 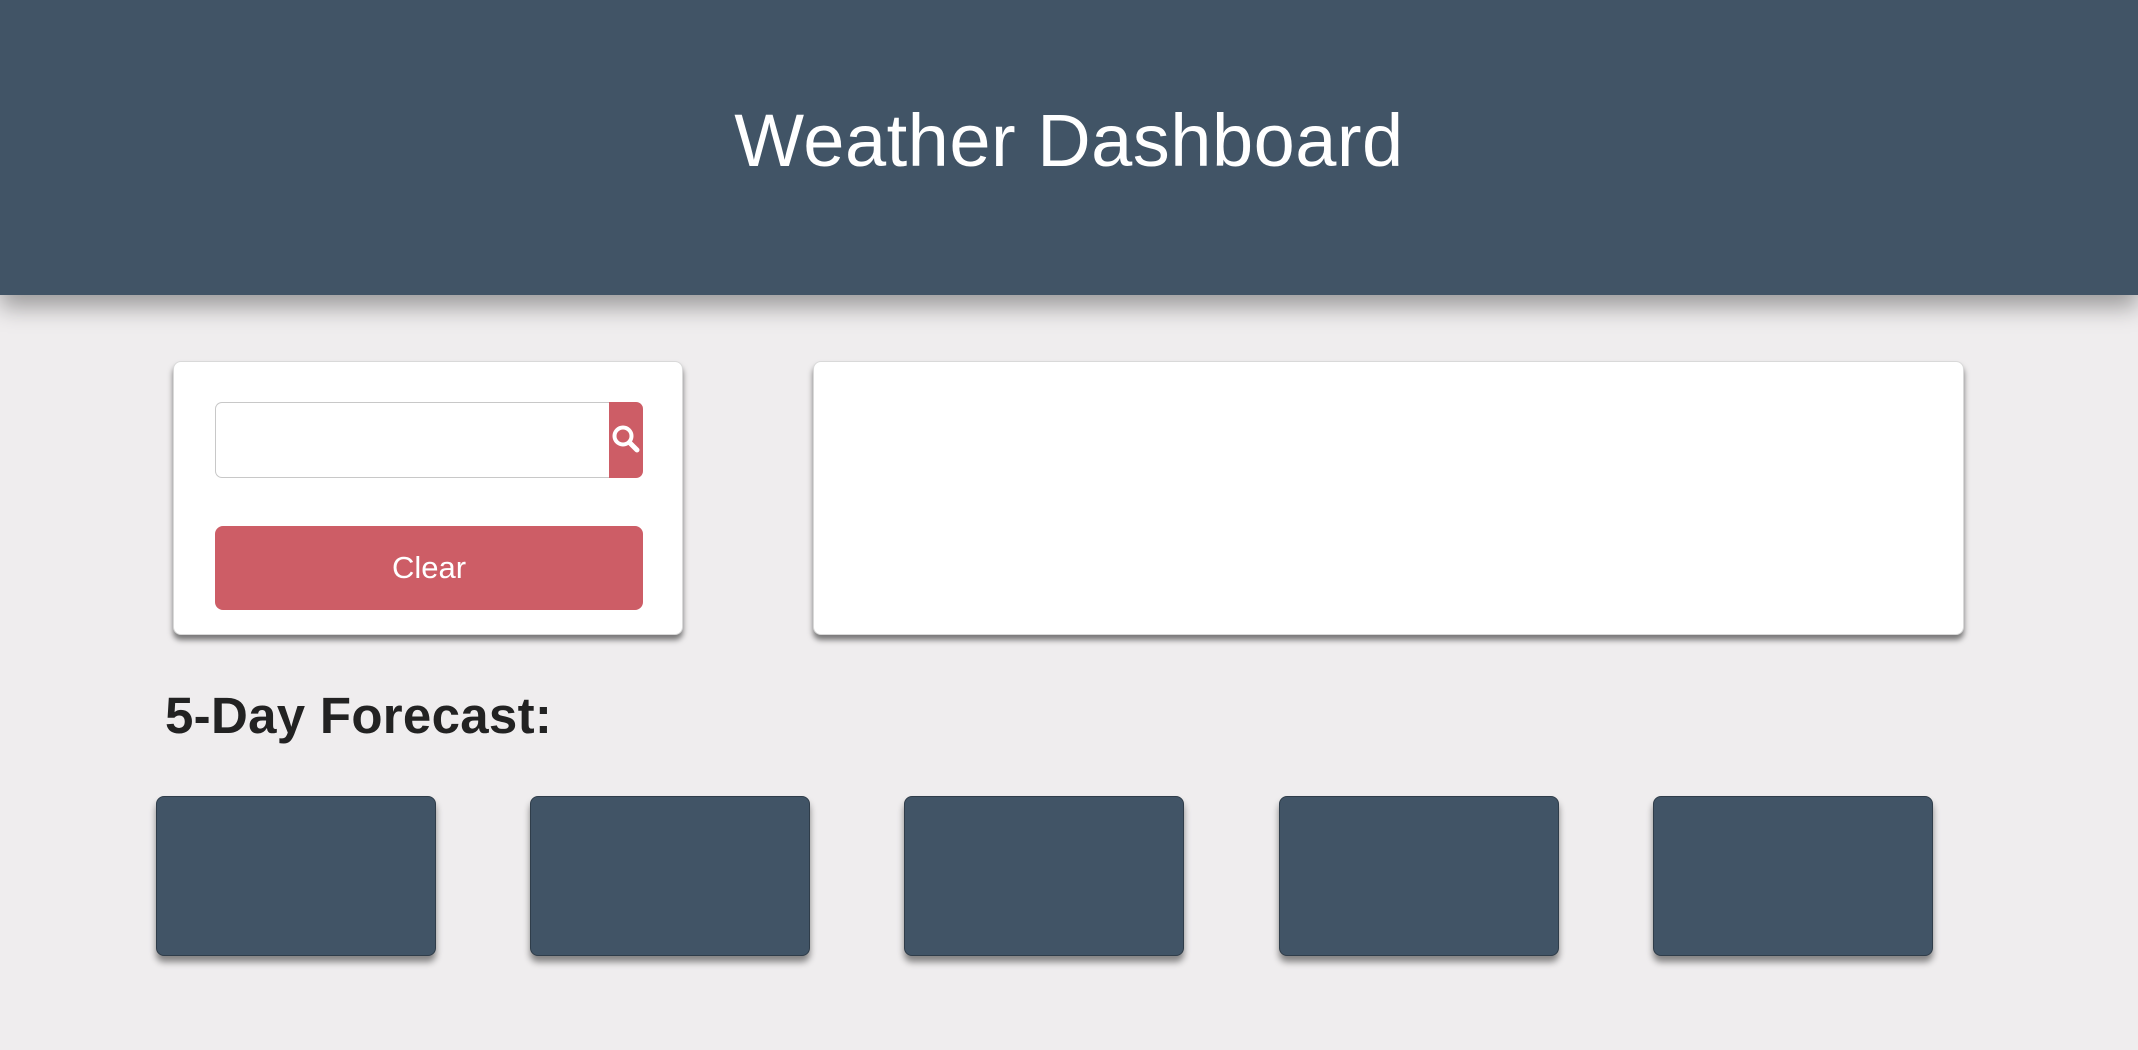 What do you see at coordinates (1388, 498) in the screenshot?
I see `current-weather-panel` at bounding box center [1388, 498].